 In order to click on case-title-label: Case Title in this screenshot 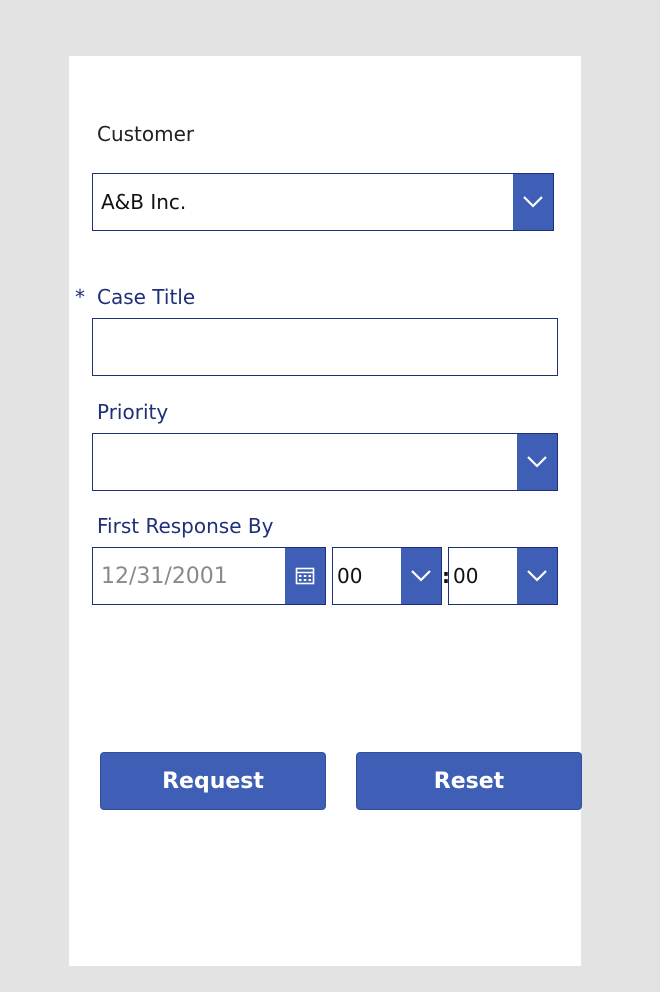, I will do `click(146, 297)`.